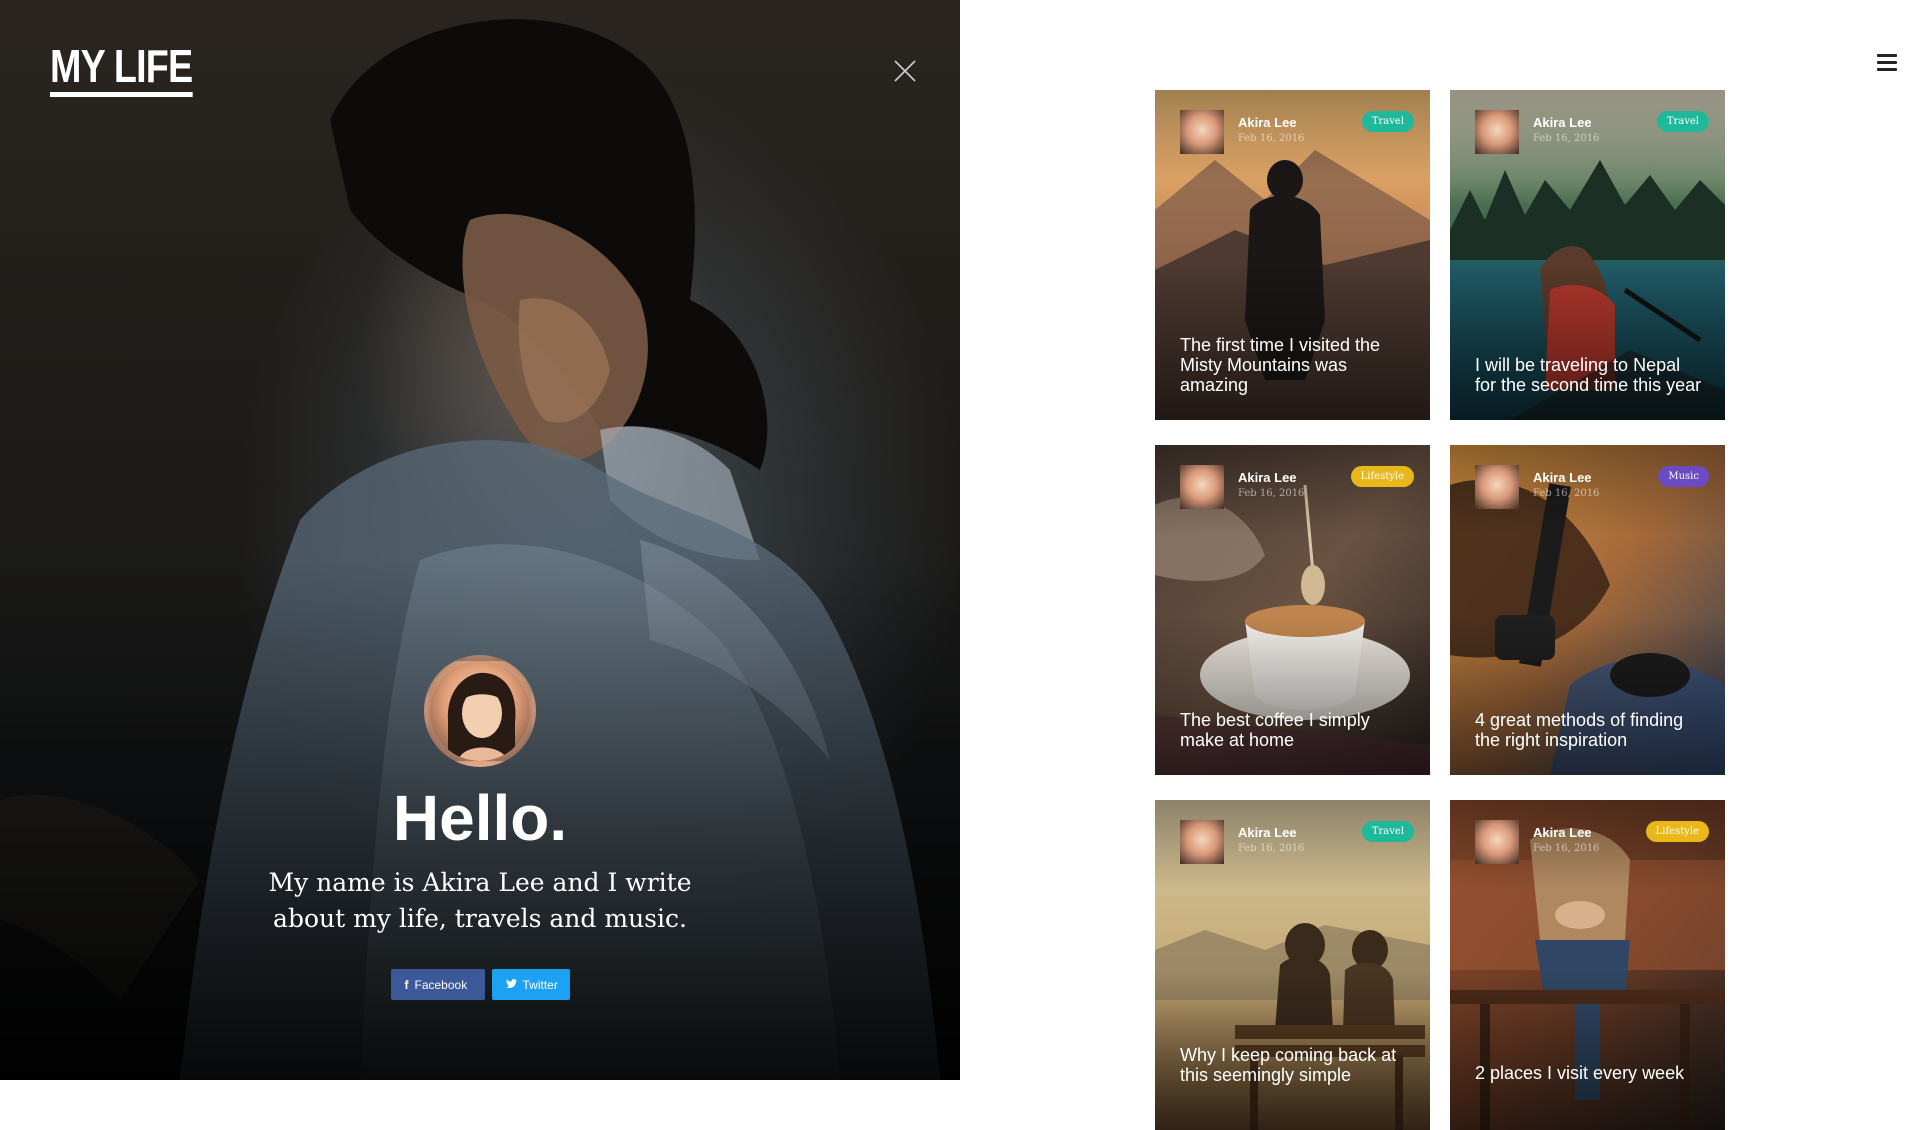 Image resolution: width=1920 pixels, height=1130 pixels. I want to click on twitter-icon, so click(511, 985).